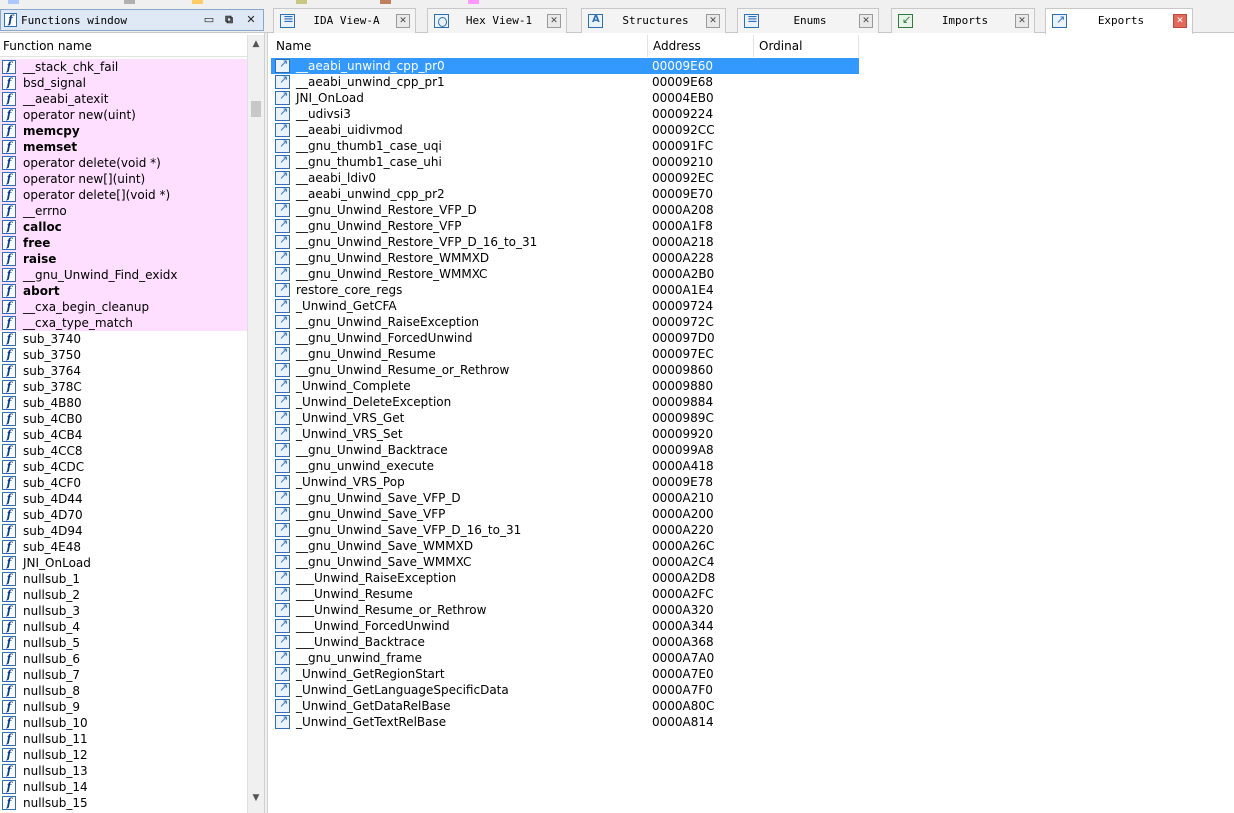 Image resolution: width=1234 pixels, height=813 pixels. What do you see at coordinates (963, 20) in the screenshot?
I see `tab-imports: Imports ✕` at bounding box center [963, 20].